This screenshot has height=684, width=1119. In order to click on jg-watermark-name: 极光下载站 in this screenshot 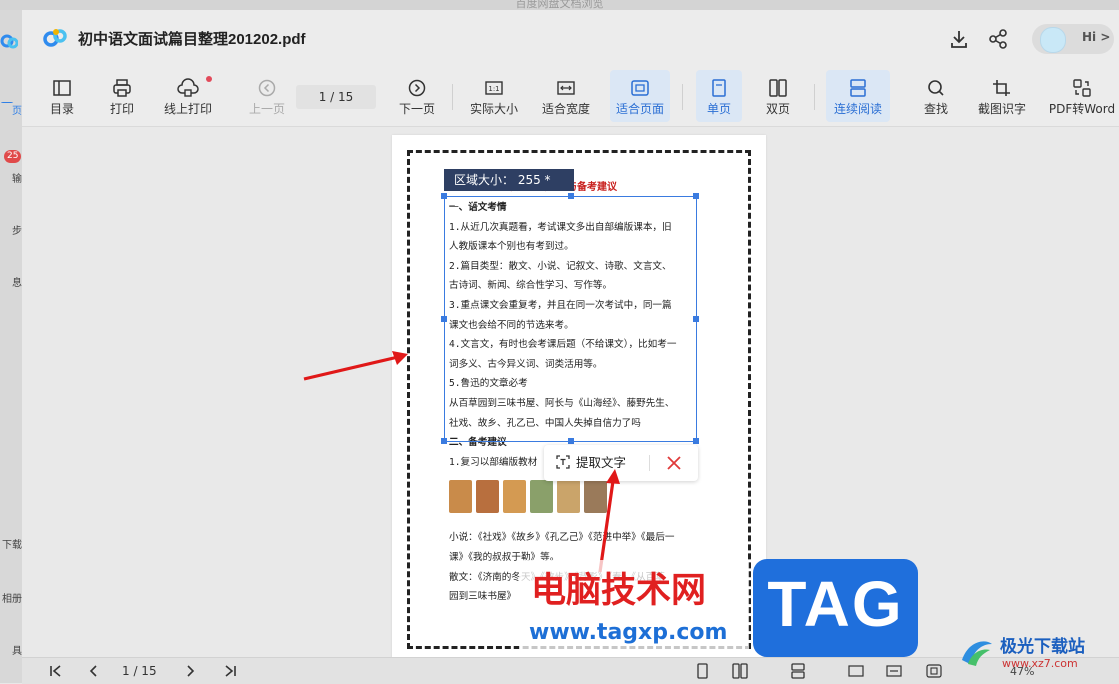, I will do `click(1042, 647)`.